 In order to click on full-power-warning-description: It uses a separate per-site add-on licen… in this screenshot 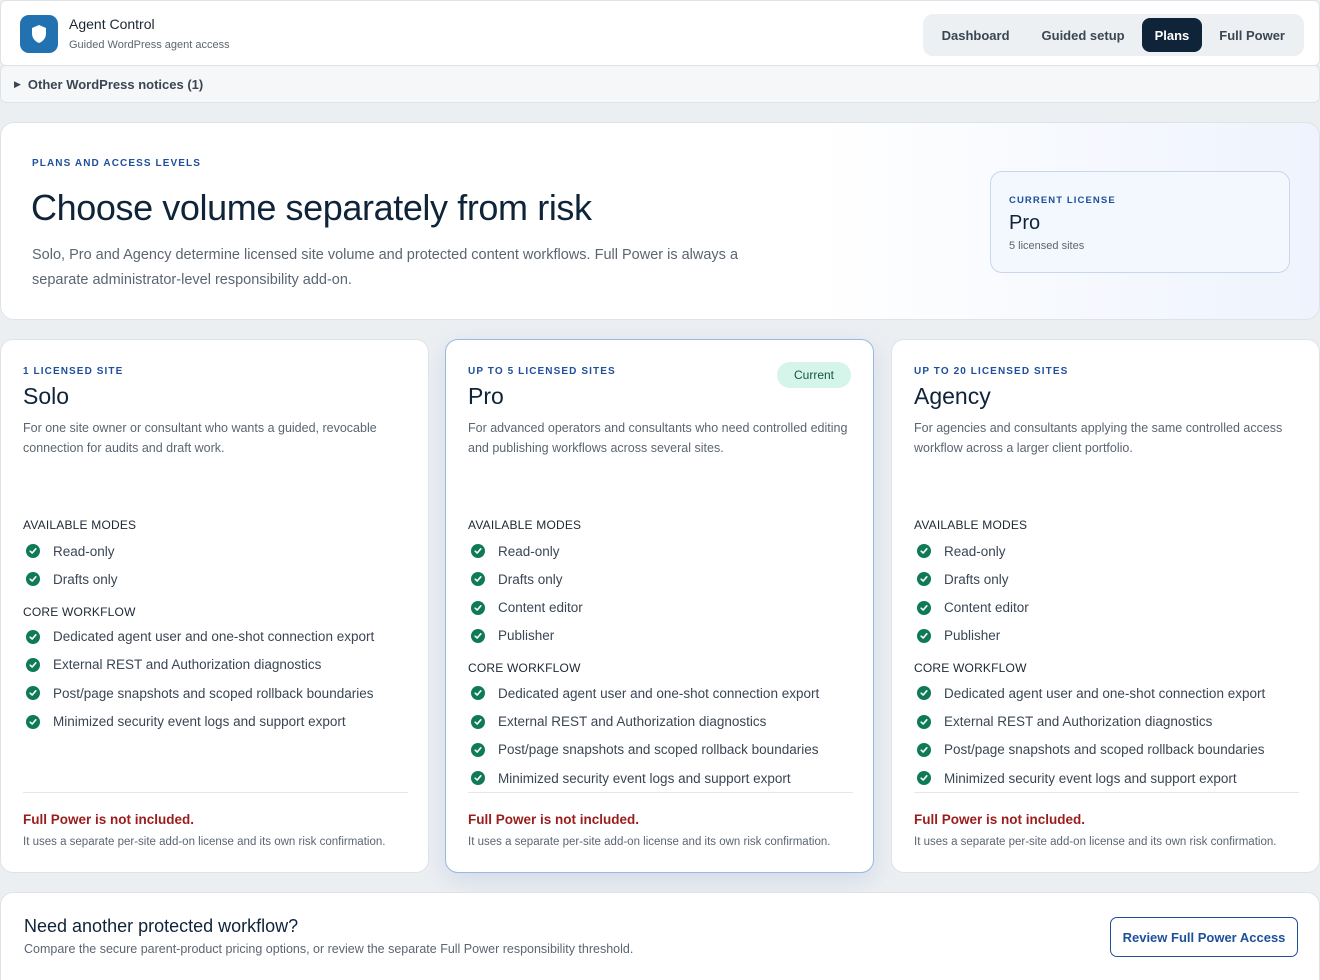, I will do `click(204, 842)`.